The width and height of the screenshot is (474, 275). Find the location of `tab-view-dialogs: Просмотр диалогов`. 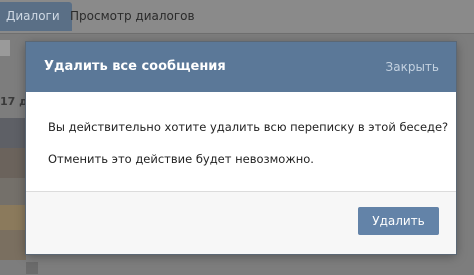

tab-view-dialogs: Просмотр диалогов is located at coordinates (132, 16).